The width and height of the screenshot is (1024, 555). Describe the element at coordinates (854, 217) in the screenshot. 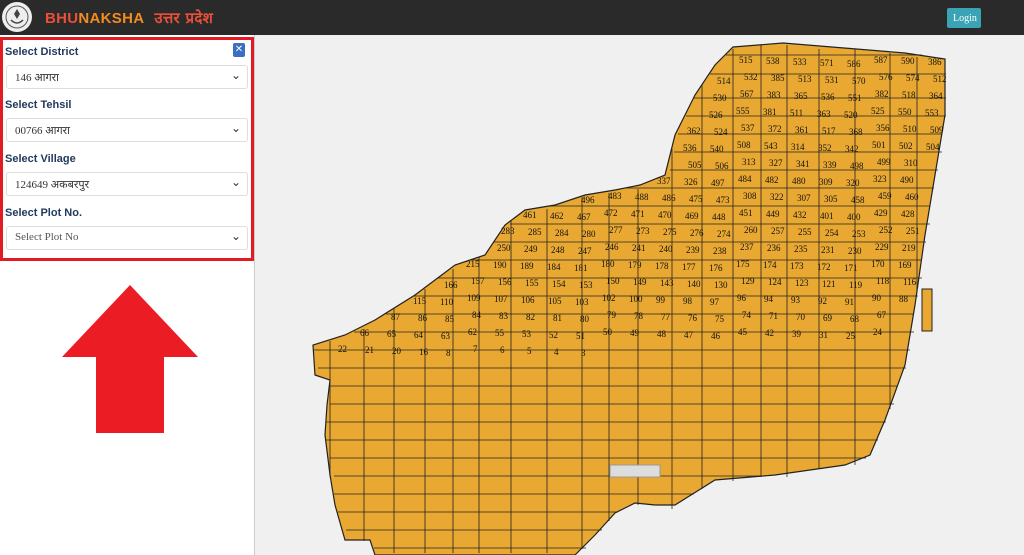

I see `plot-number-label: 400` at that location.